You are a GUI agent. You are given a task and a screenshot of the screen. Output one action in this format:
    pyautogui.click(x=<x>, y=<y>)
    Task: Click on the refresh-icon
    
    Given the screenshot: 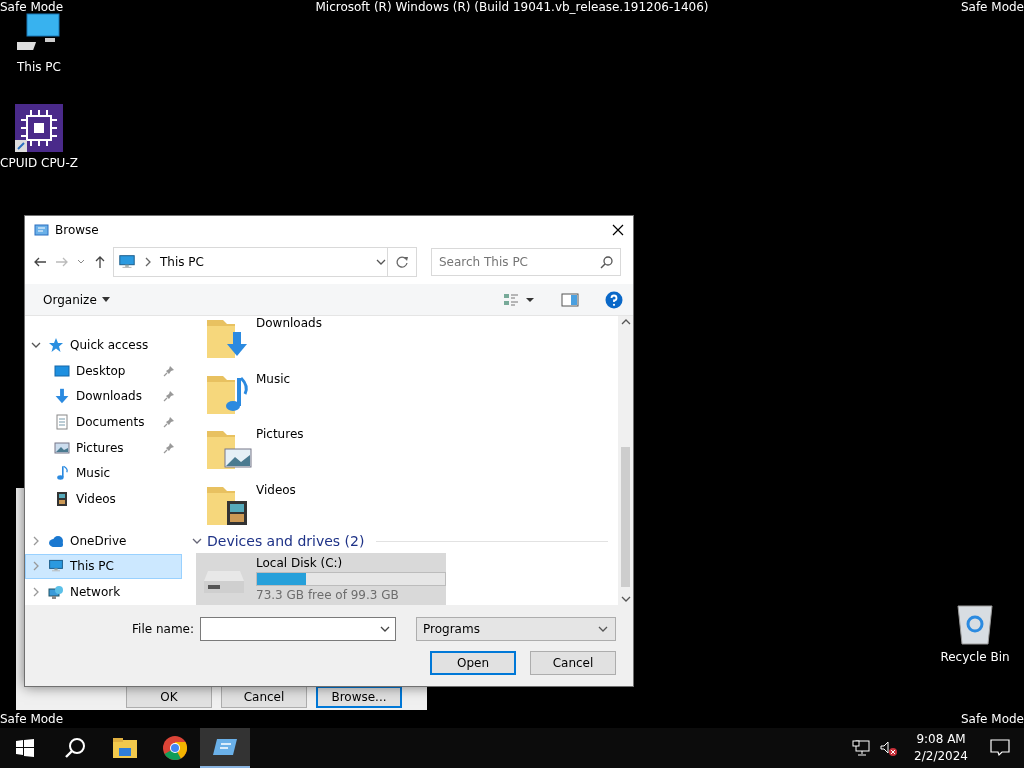 What is the action you would take?
    pyautogui.click(x=402, y=262)
    